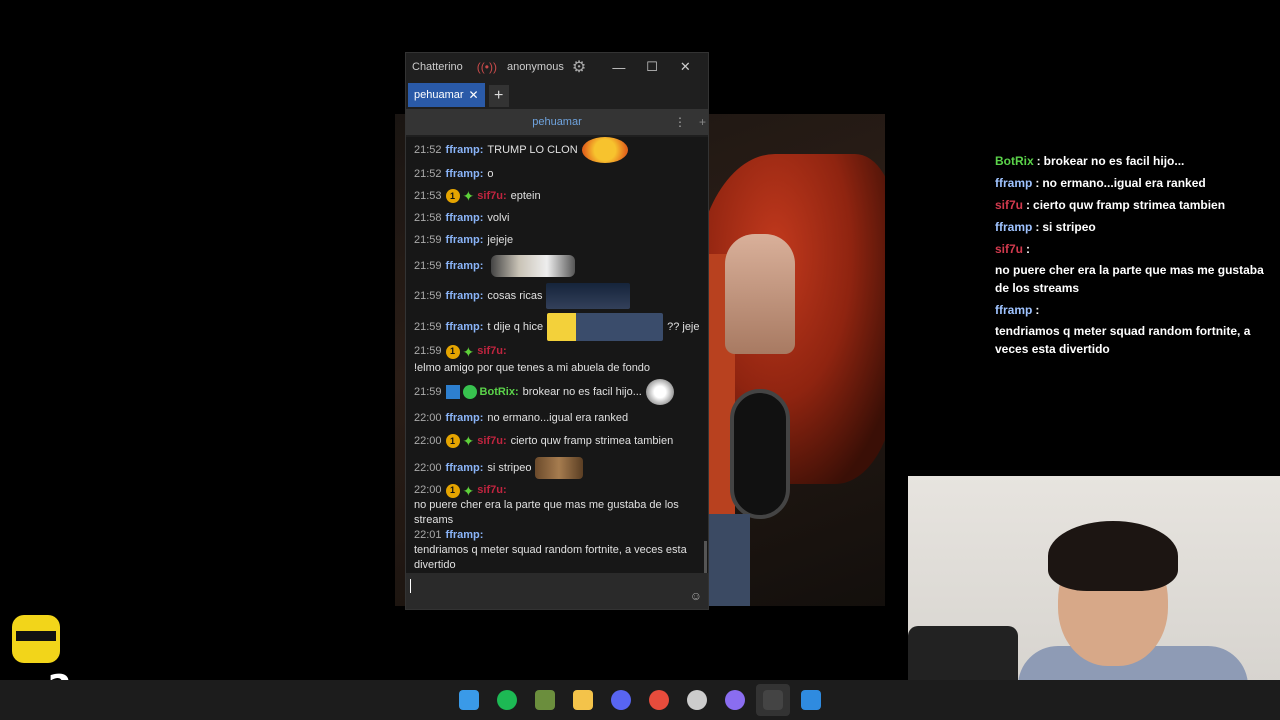 Image resolution: width=1280 pixels, height=720 pixels. What do you see at coordinates (588, 296) in the screenshot?
I see `dark-emote-icon` at bounding box center [588, 296].